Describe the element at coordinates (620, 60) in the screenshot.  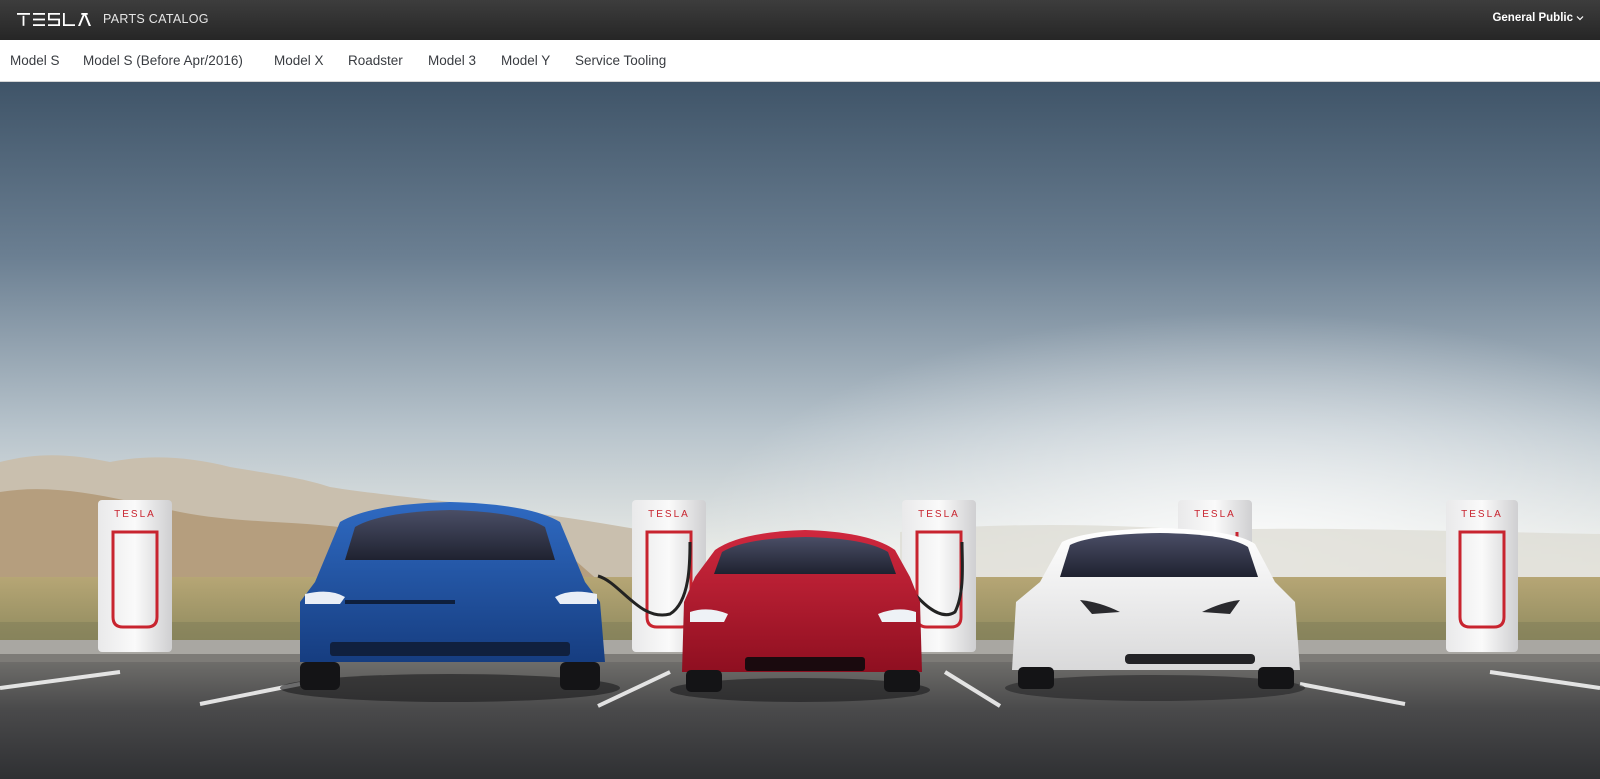
I see `nav-service-tooling: Service Tooling` at that location.